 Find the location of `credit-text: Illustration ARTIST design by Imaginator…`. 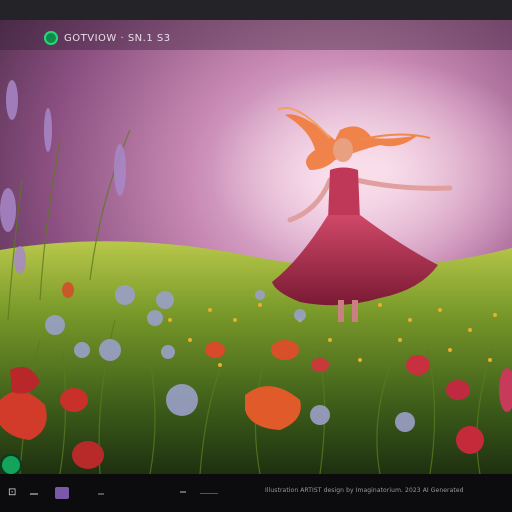

credit-text: Illustration ARTIST design by Imaginator… is located at coordinates (364, 490).